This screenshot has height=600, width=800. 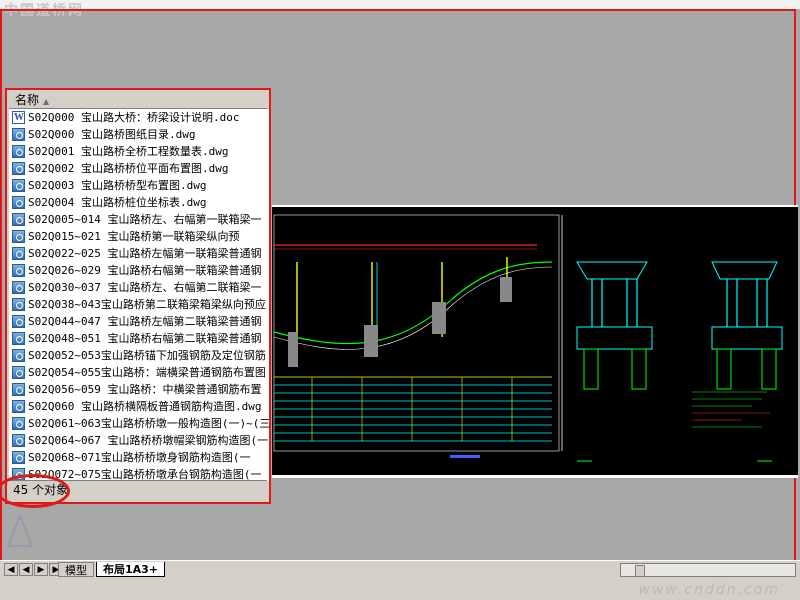 I want to click on file-row: S02Q004 宝山路桥桩位坐标表.dwg, so click(x=139, y=202).